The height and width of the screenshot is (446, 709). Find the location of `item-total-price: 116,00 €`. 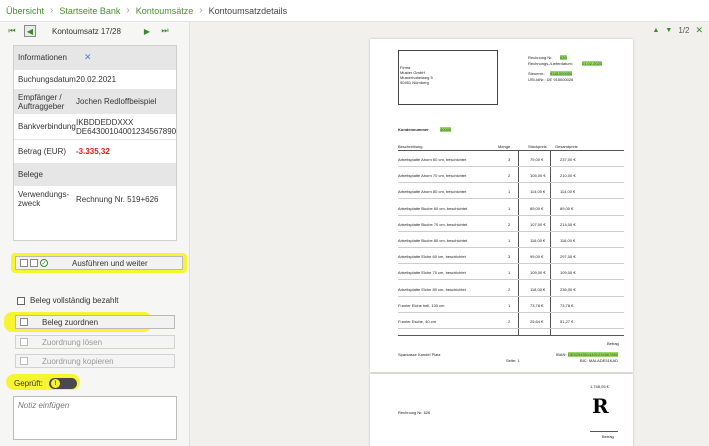

item-total-price: 116,00 € is located at coordinates (568, 240).